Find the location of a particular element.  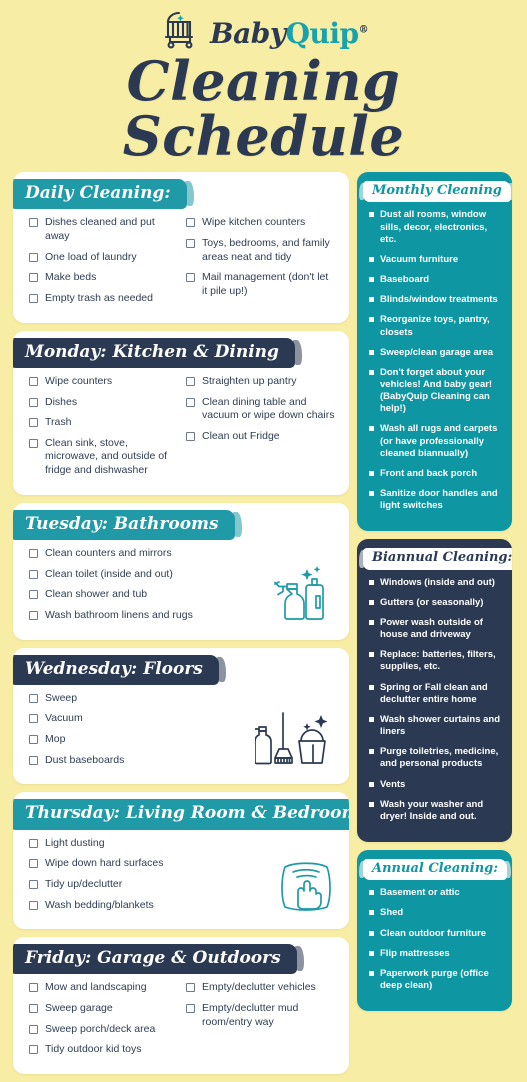

check-item: Straighten up pantry is located at coordinates (260, 382).